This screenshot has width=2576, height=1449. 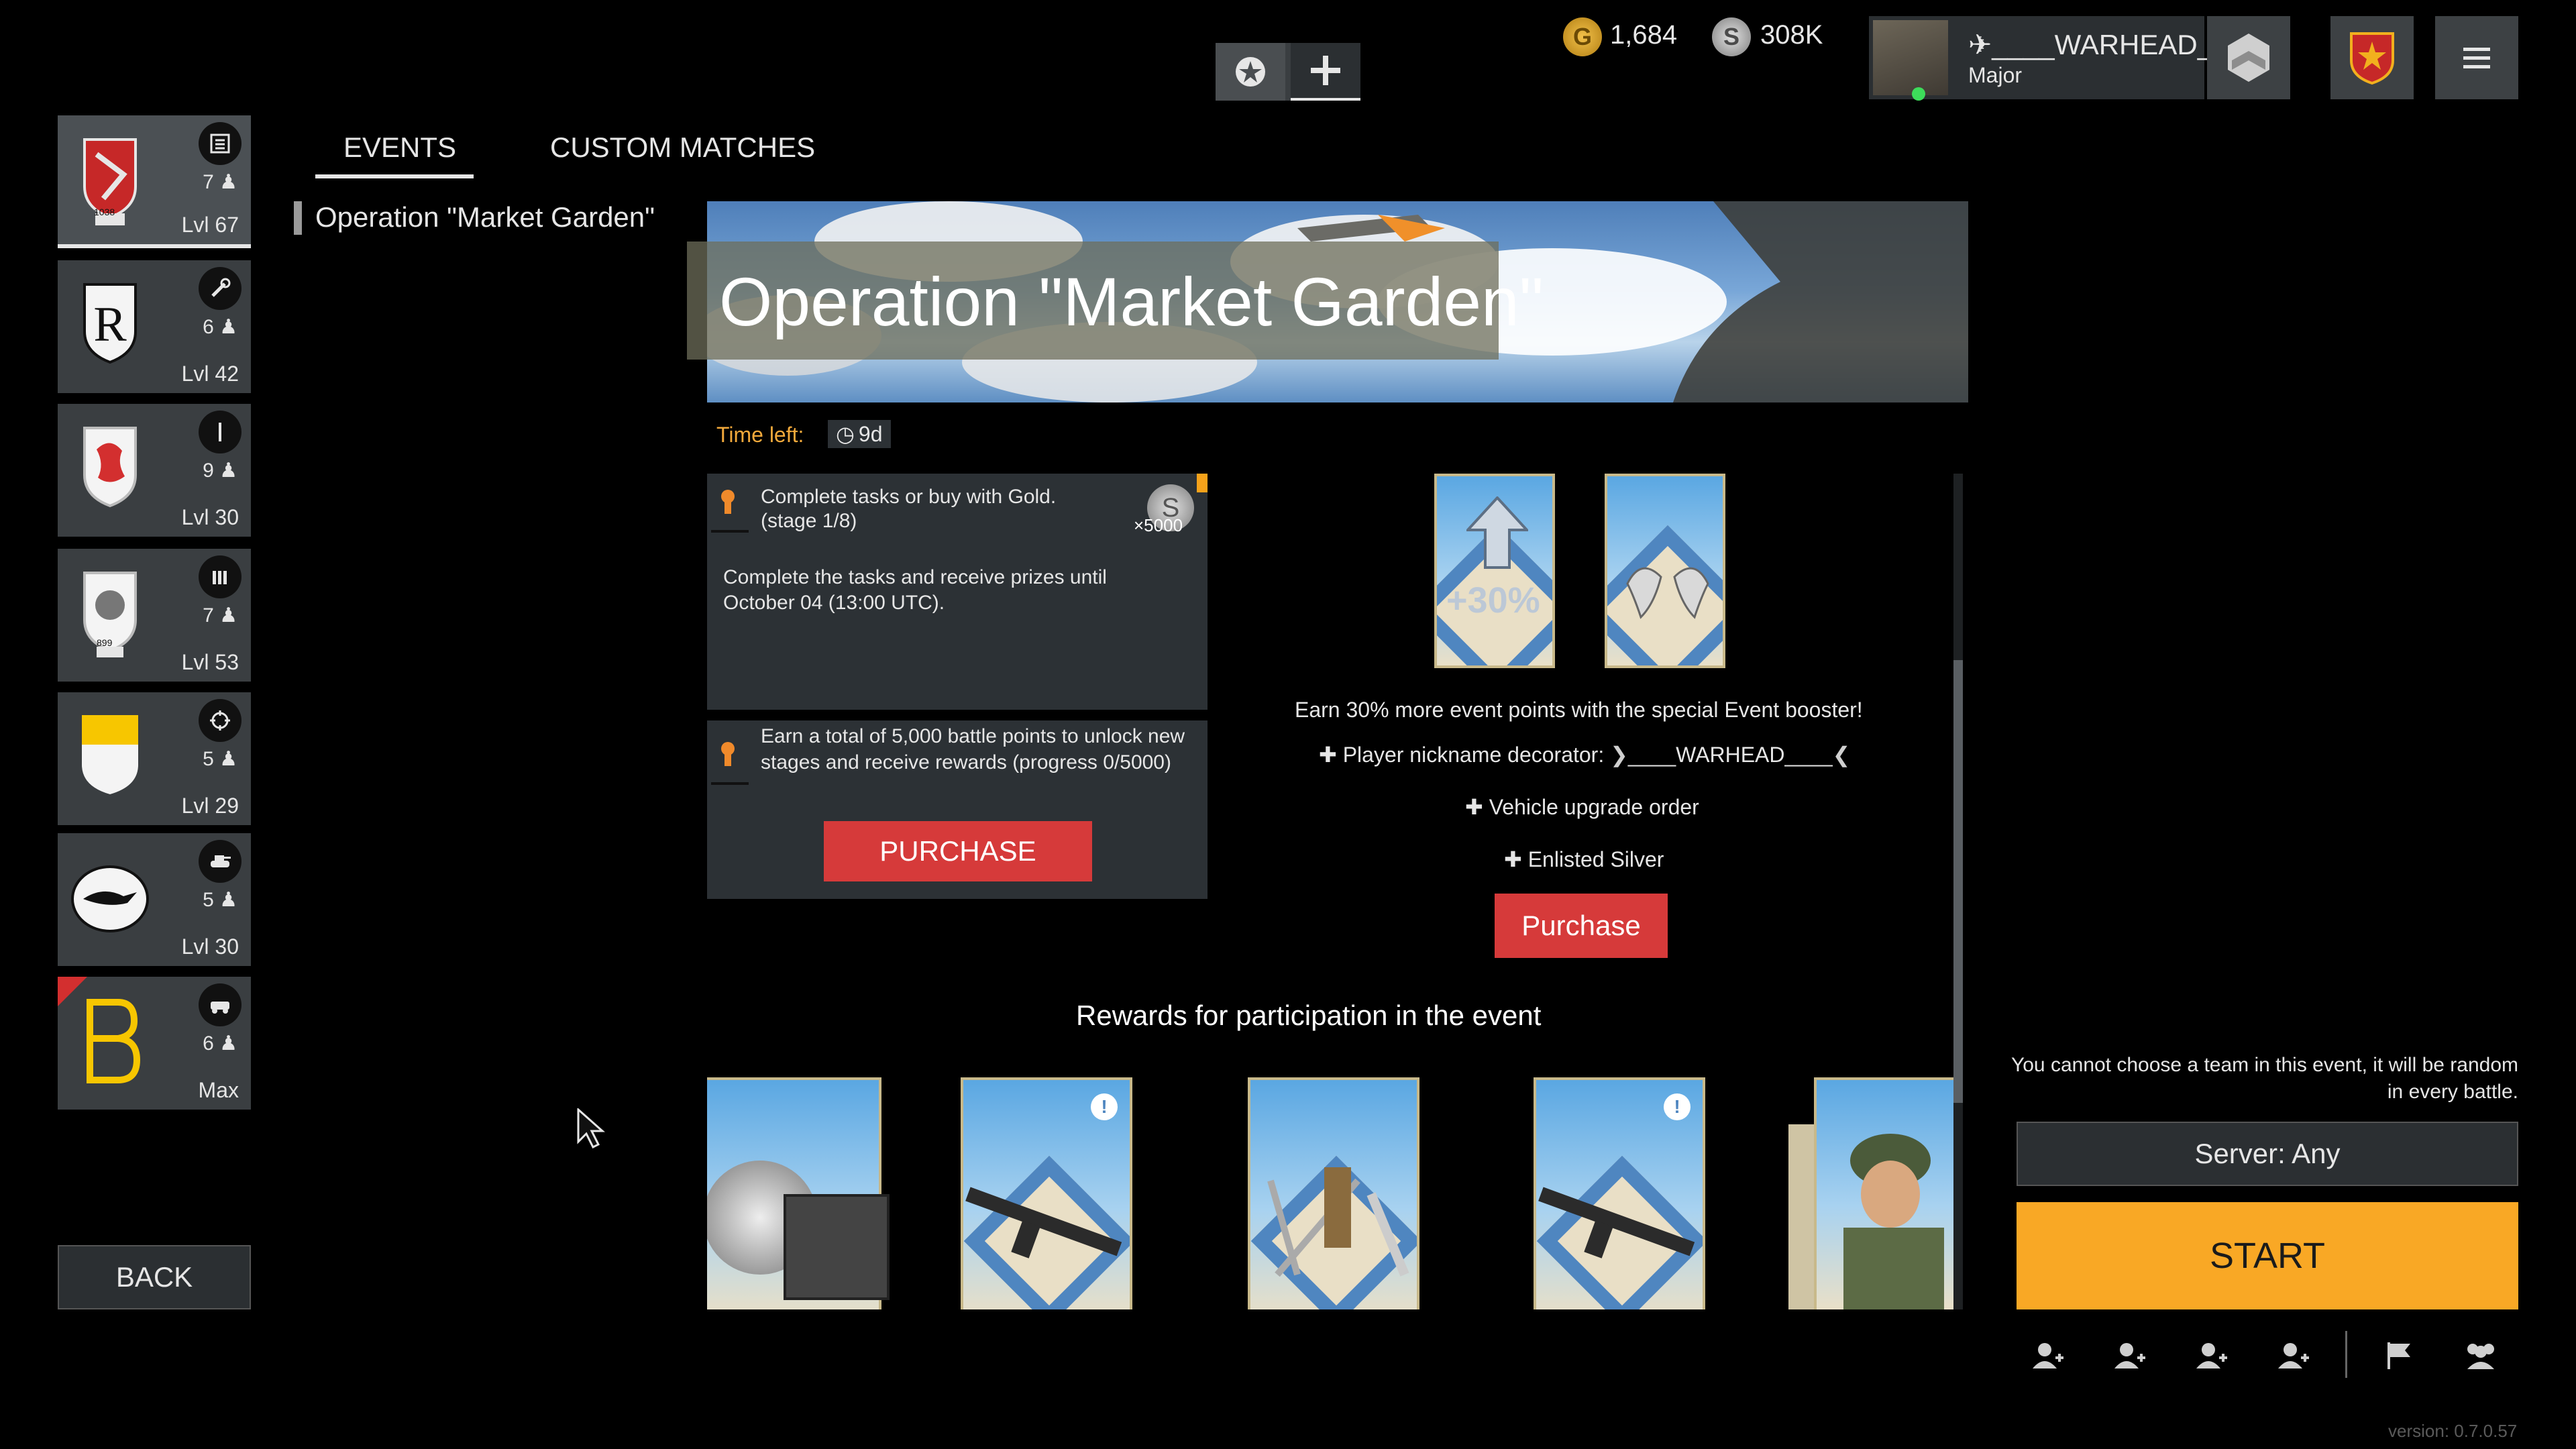 What do you see at coordinates (727, 754) in the screenshot?
I see `medal-icon` at bounding box center [727, 754].